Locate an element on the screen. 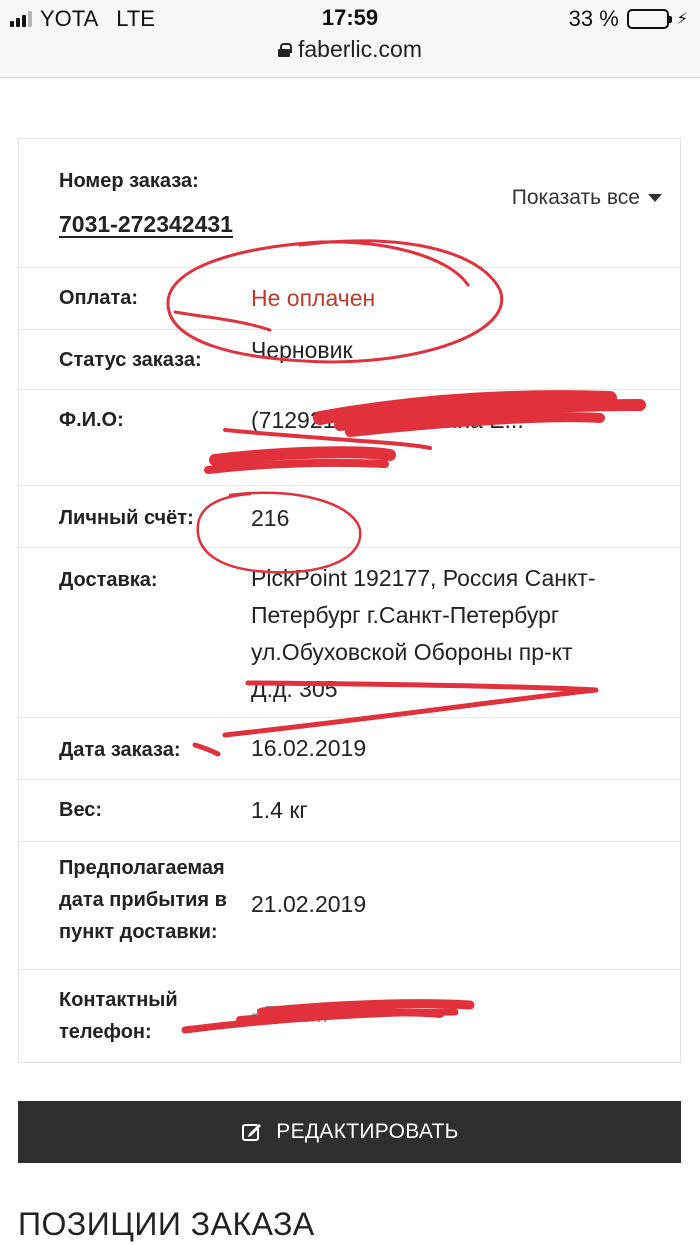 The height and width of the screenshot is (1245, 700). weight-row: Вес: 1.4 кг is located at coordinates (349, 810).